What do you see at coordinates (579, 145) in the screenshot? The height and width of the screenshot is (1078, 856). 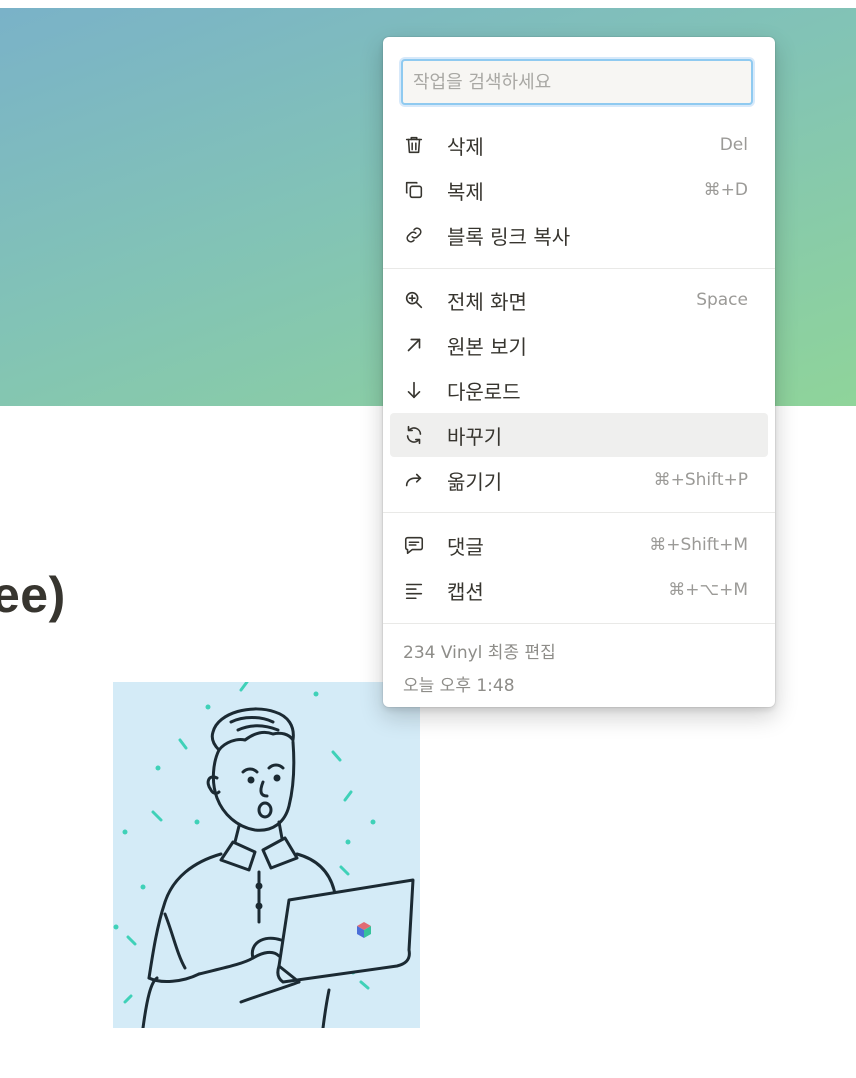 I see `menu-item-delete: 삭제 Del` at bounding box center [579, 145].